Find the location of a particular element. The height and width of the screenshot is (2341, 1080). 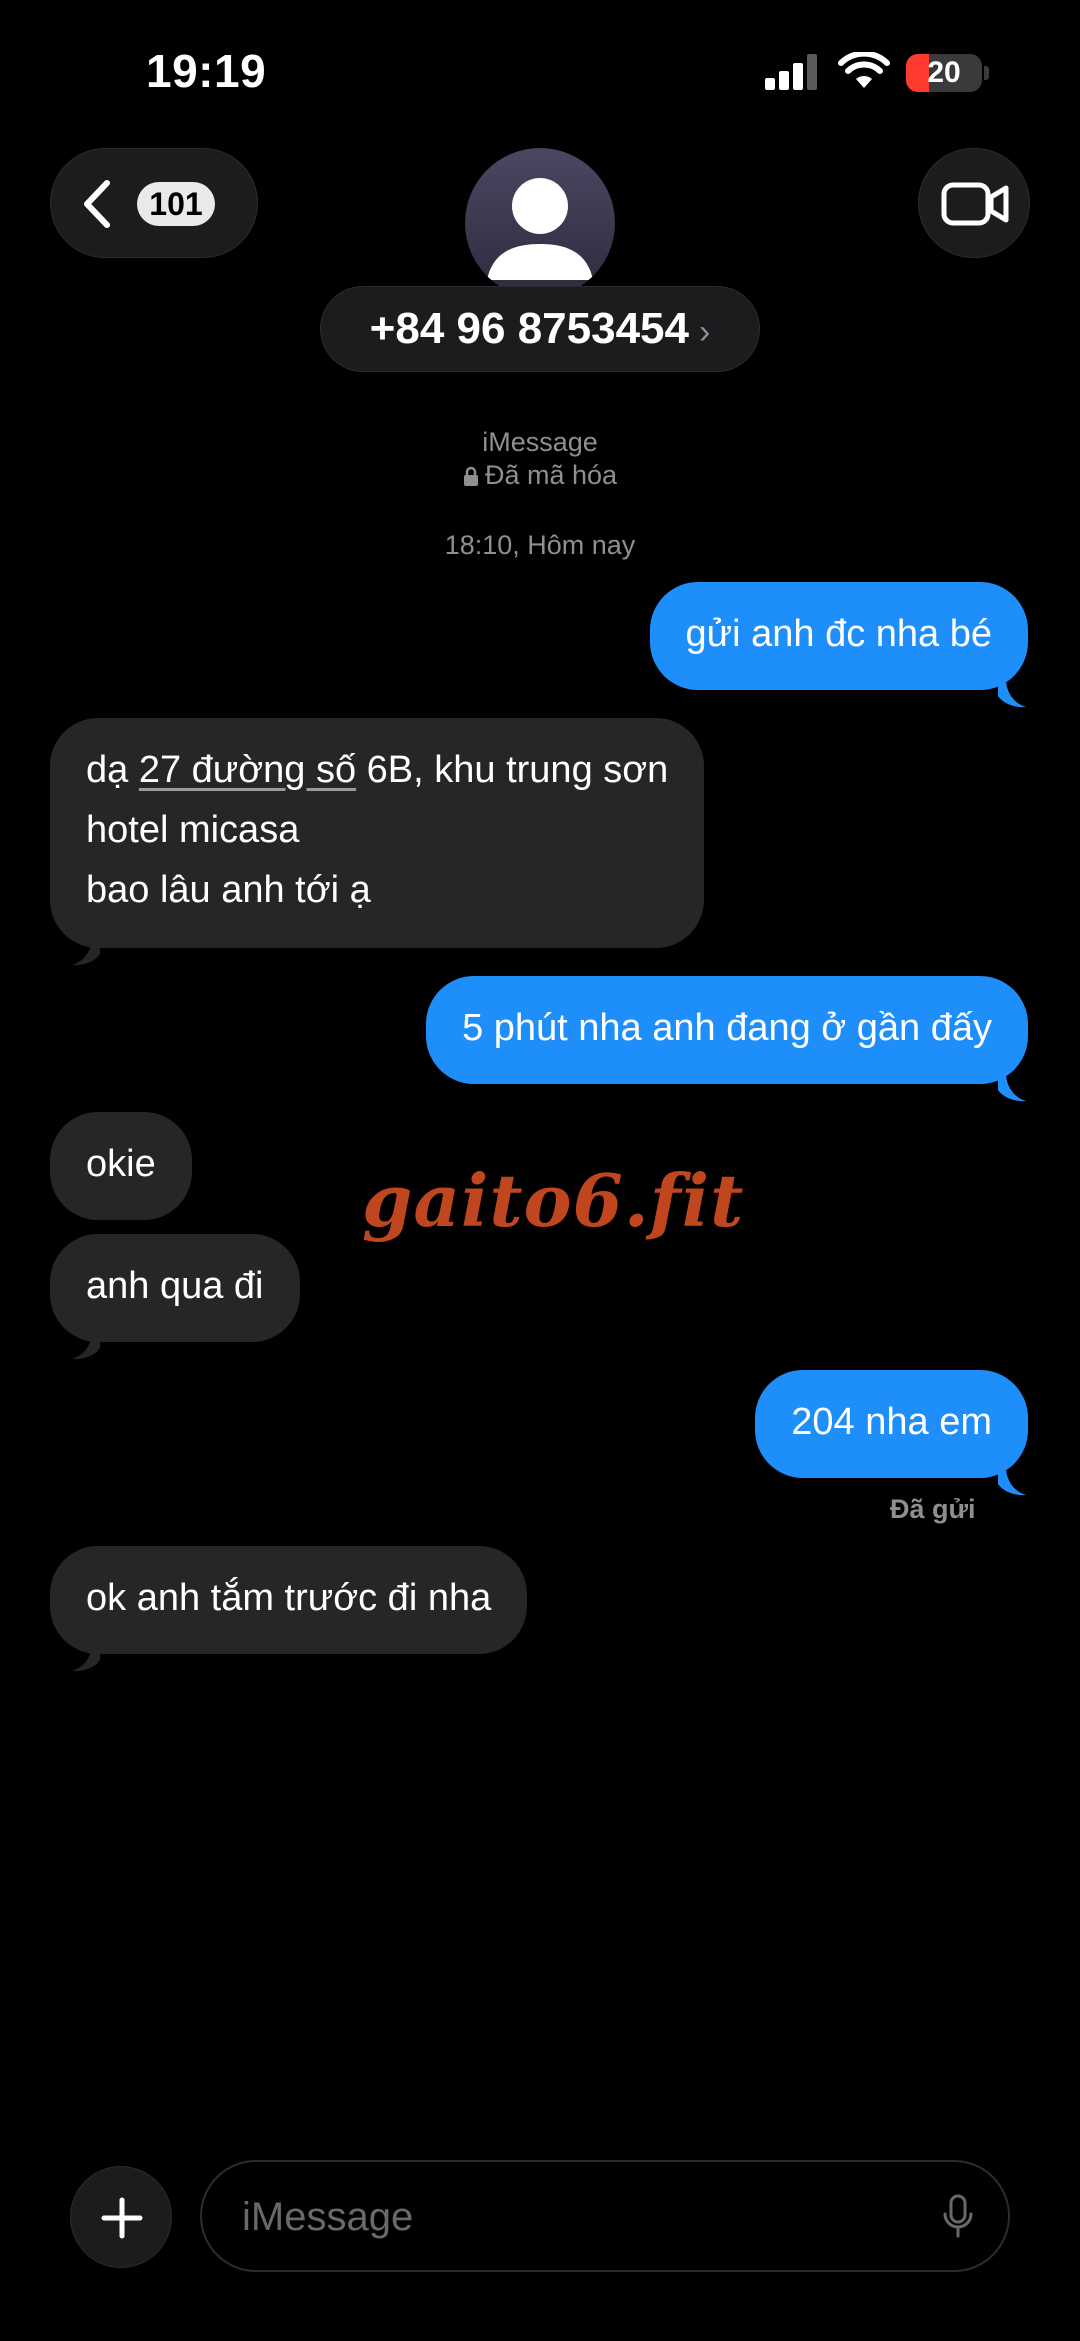

message-text: 5 phút nha anh đang ở gần đấy is located at coordinates (727, 1028).